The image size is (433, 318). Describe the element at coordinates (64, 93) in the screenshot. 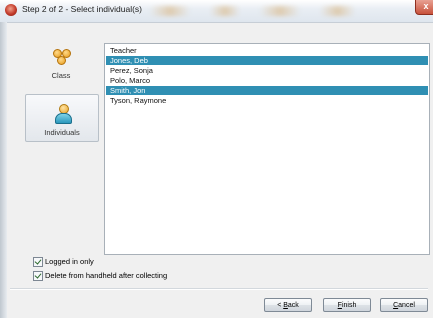

I see `navigation-panel: Class Individuals` at that location.